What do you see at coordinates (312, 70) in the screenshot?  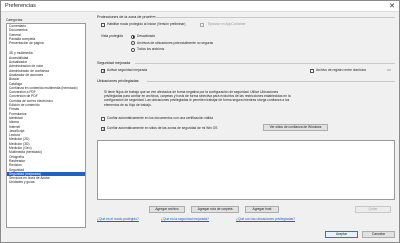 I see `cross-domain-log-checkbox` at bounding box center [312, 70].